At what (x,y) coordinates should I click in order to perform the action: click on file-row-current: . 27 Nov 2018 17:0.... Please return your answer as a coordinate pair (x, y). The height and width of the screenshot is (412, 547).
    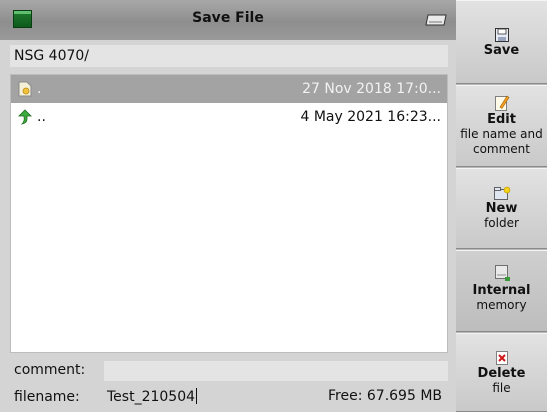
    Looking at the image, I should click on (229, 89).